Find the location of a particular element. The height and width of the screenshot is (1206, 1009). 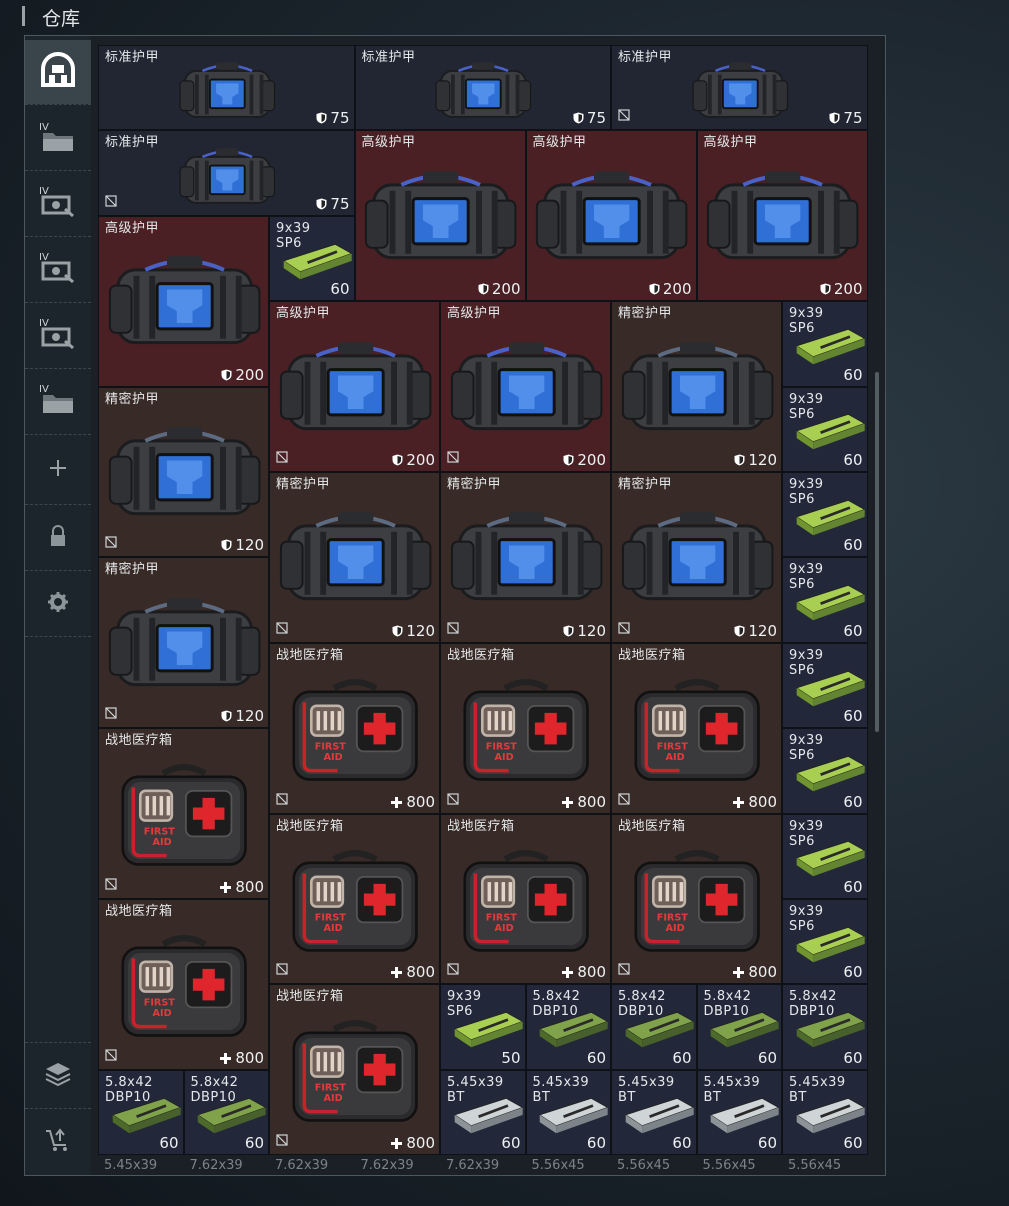

item-value: 120 is located at coordinates (242, 716).